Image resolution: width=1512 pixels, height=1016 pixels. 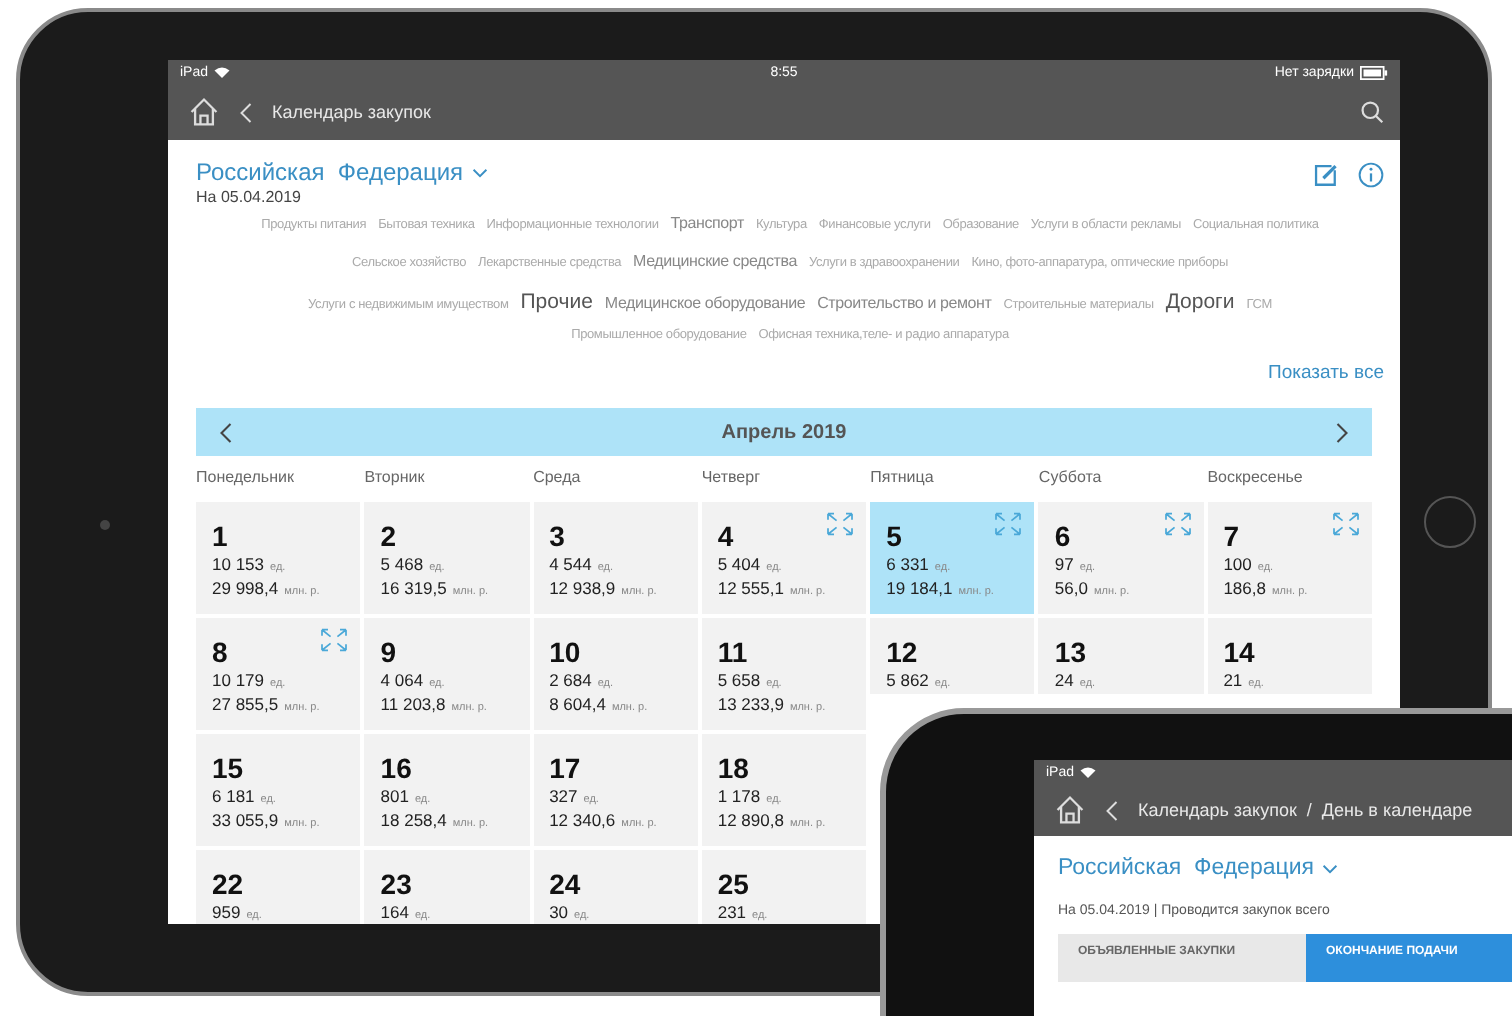 What do you see at coordinates (919, 588) in the screenshot?
I see `purchase-amount: 19 184,1` at bounding box center [919, 588].